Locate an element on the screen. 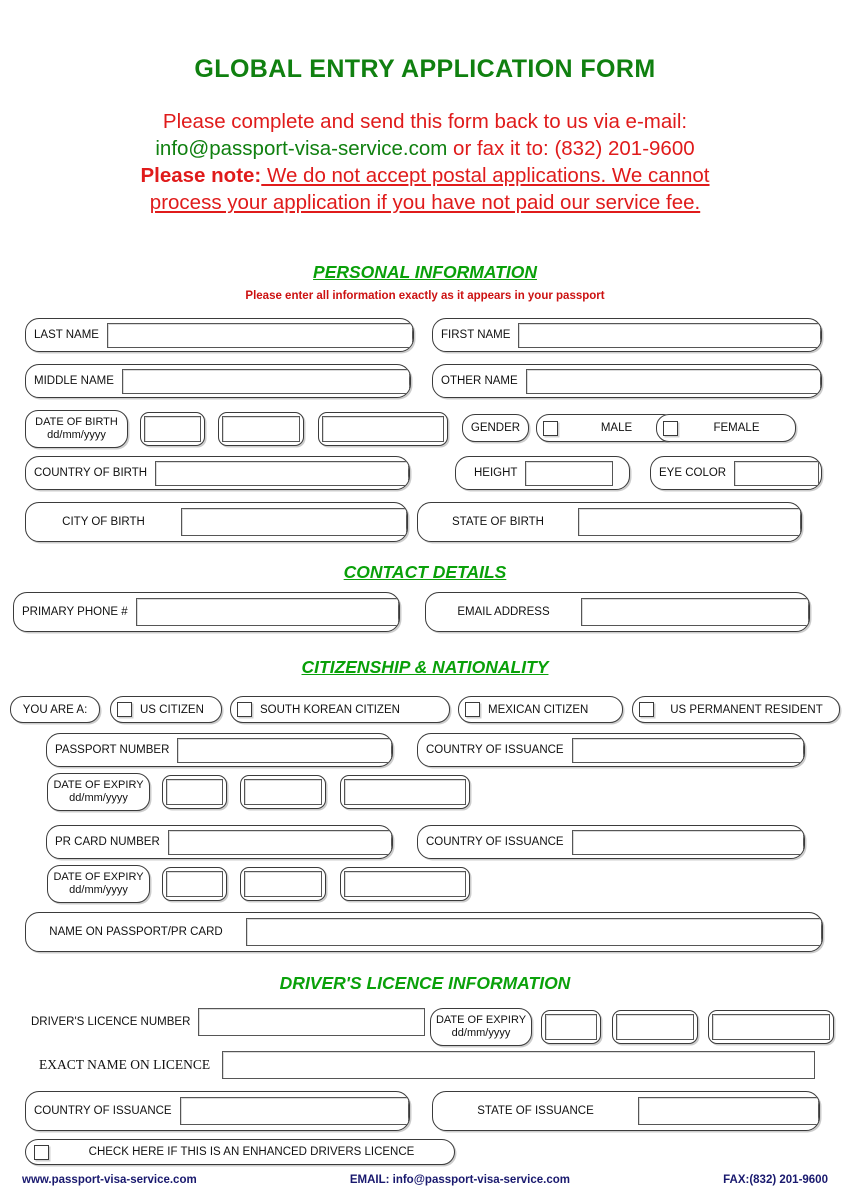 The image size is (850, 1202). field-label: FIRST NAME is located at coordinates (476, 335).